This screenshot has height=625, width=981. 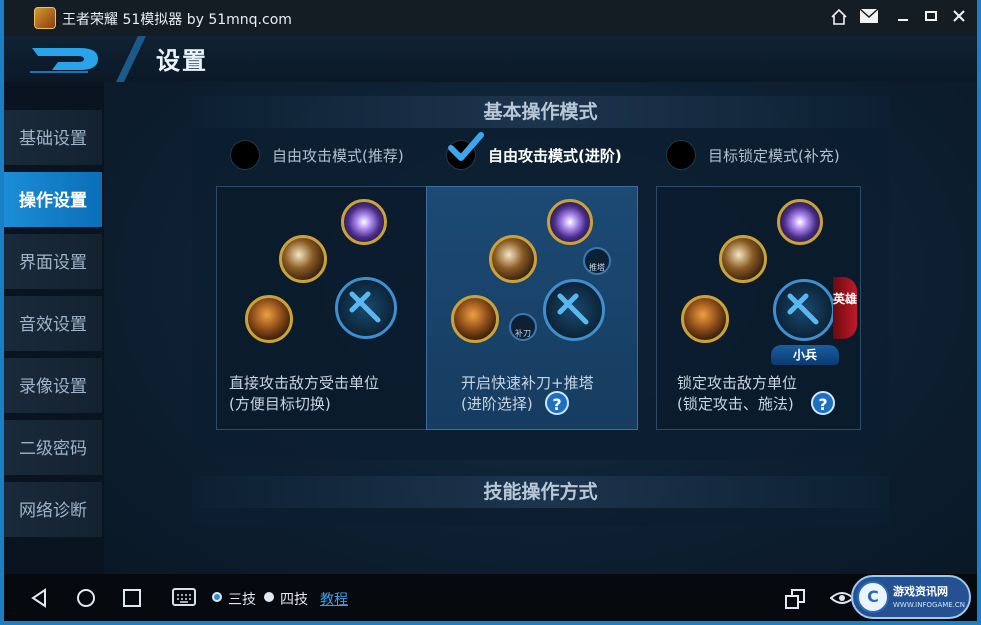 I want to click on sidebar-item-network: 网络诊断, so click(x=53, y=511).